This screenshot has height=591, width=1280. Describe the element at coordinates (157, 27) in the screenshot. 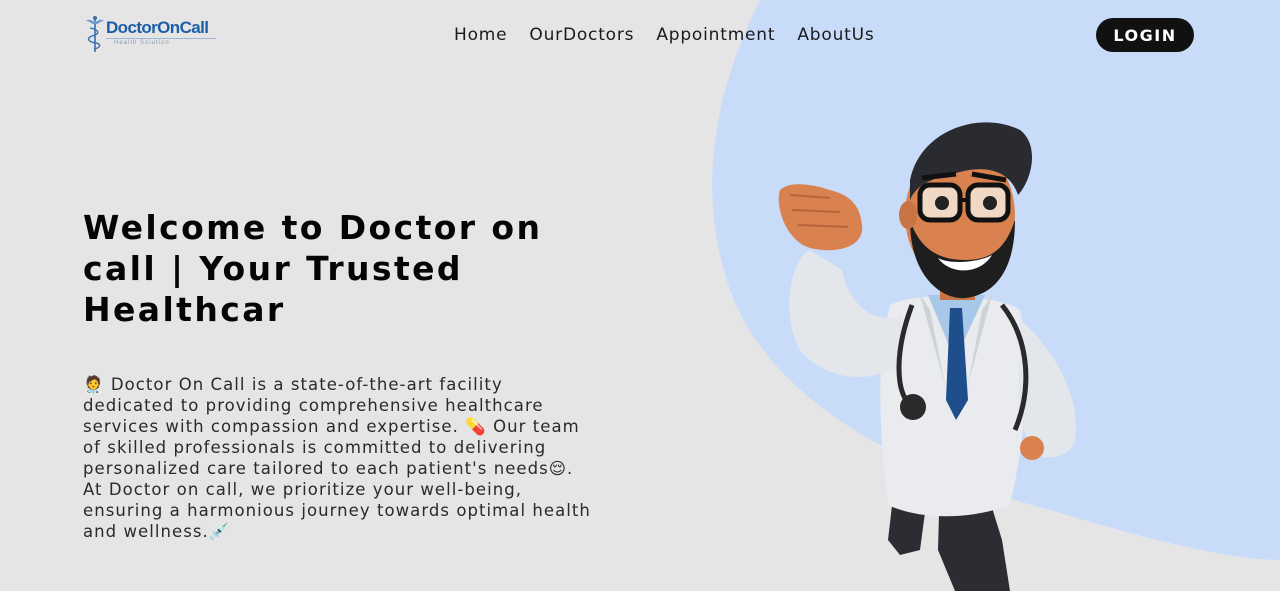

I see `brand-name: DoctorOnCall` at that location.